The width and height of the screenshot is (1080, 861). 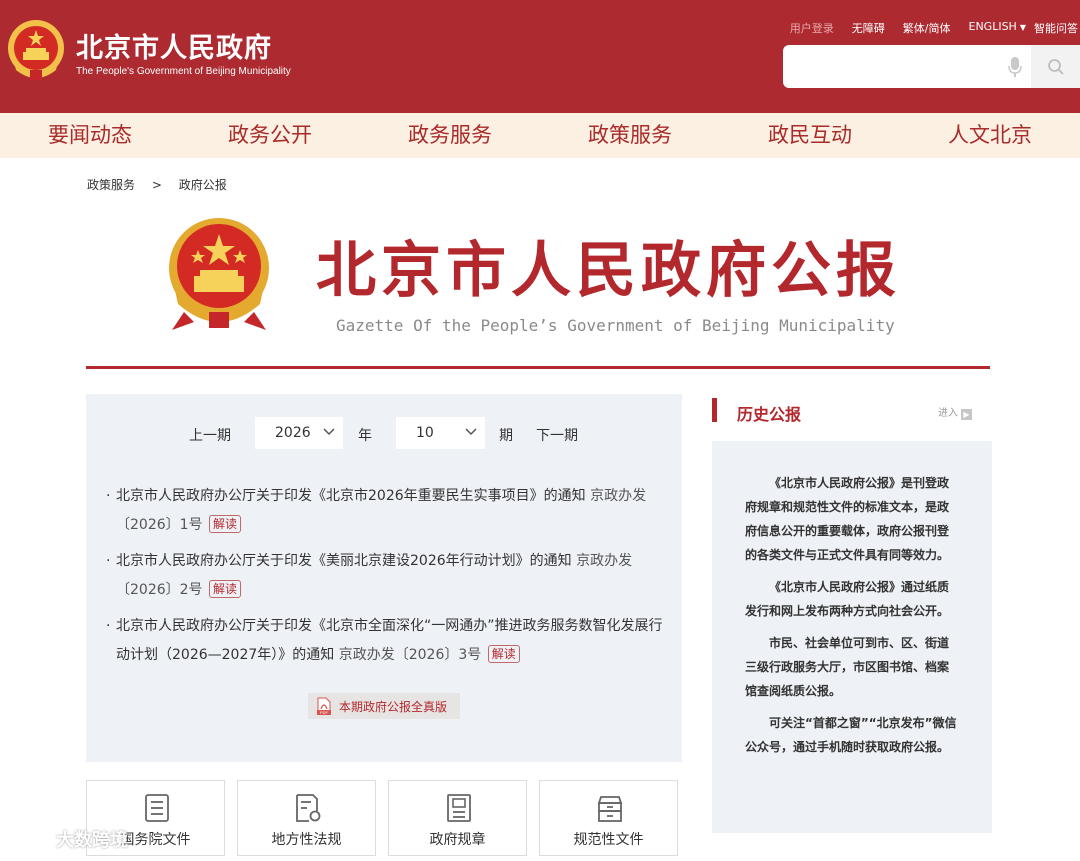 I want to click on national-emblem-icon, so click(x=36, y=50).